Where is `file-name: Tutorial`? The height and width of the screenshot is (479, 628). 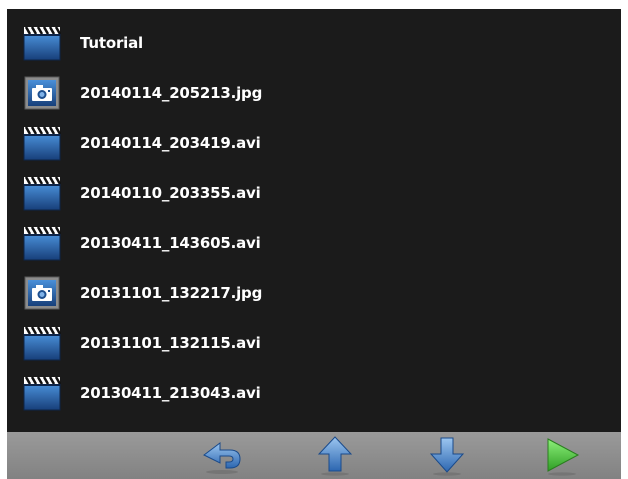 file-name: Tutorial is located at coordinates (111, 43).